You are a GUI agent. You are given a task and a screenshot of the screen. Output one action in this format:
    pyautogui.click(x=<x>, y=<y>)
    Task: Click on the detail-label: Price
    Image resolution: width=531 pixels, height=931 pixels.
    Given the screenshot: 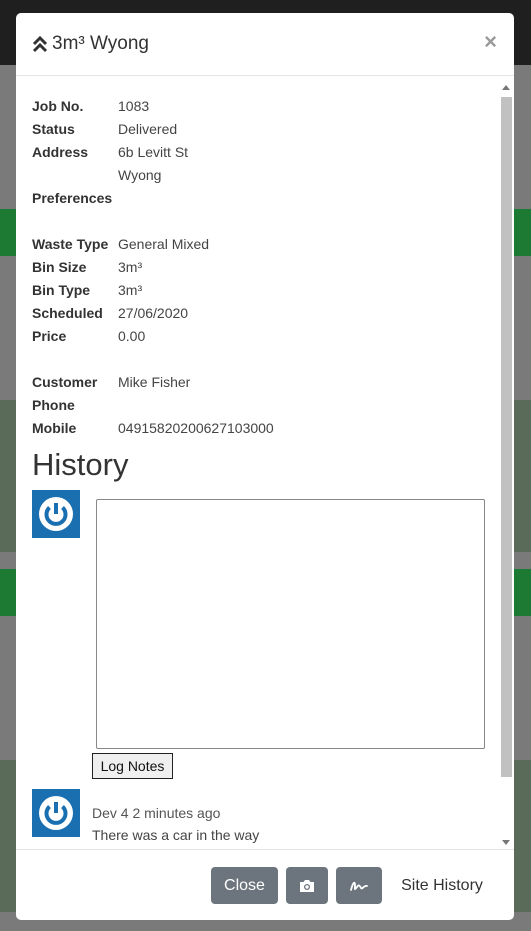 What is the action you would take?
    pyautogui.click(x=49, y=336)
    